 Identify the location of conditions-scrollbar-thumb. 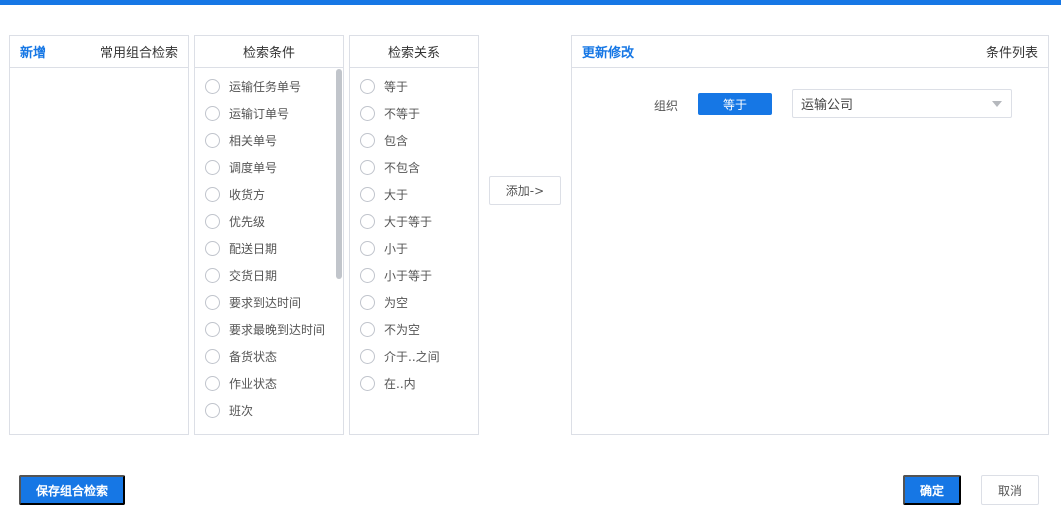
(339, 174).